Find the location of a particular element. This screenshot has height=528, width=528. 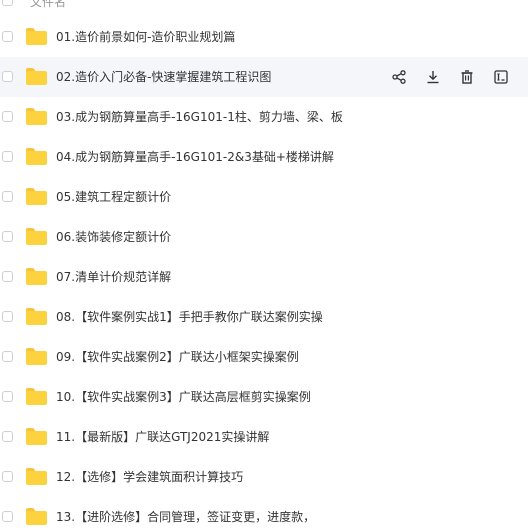

file-row: 05.建筑工程定额计价 is located at coordinates (264, 197).